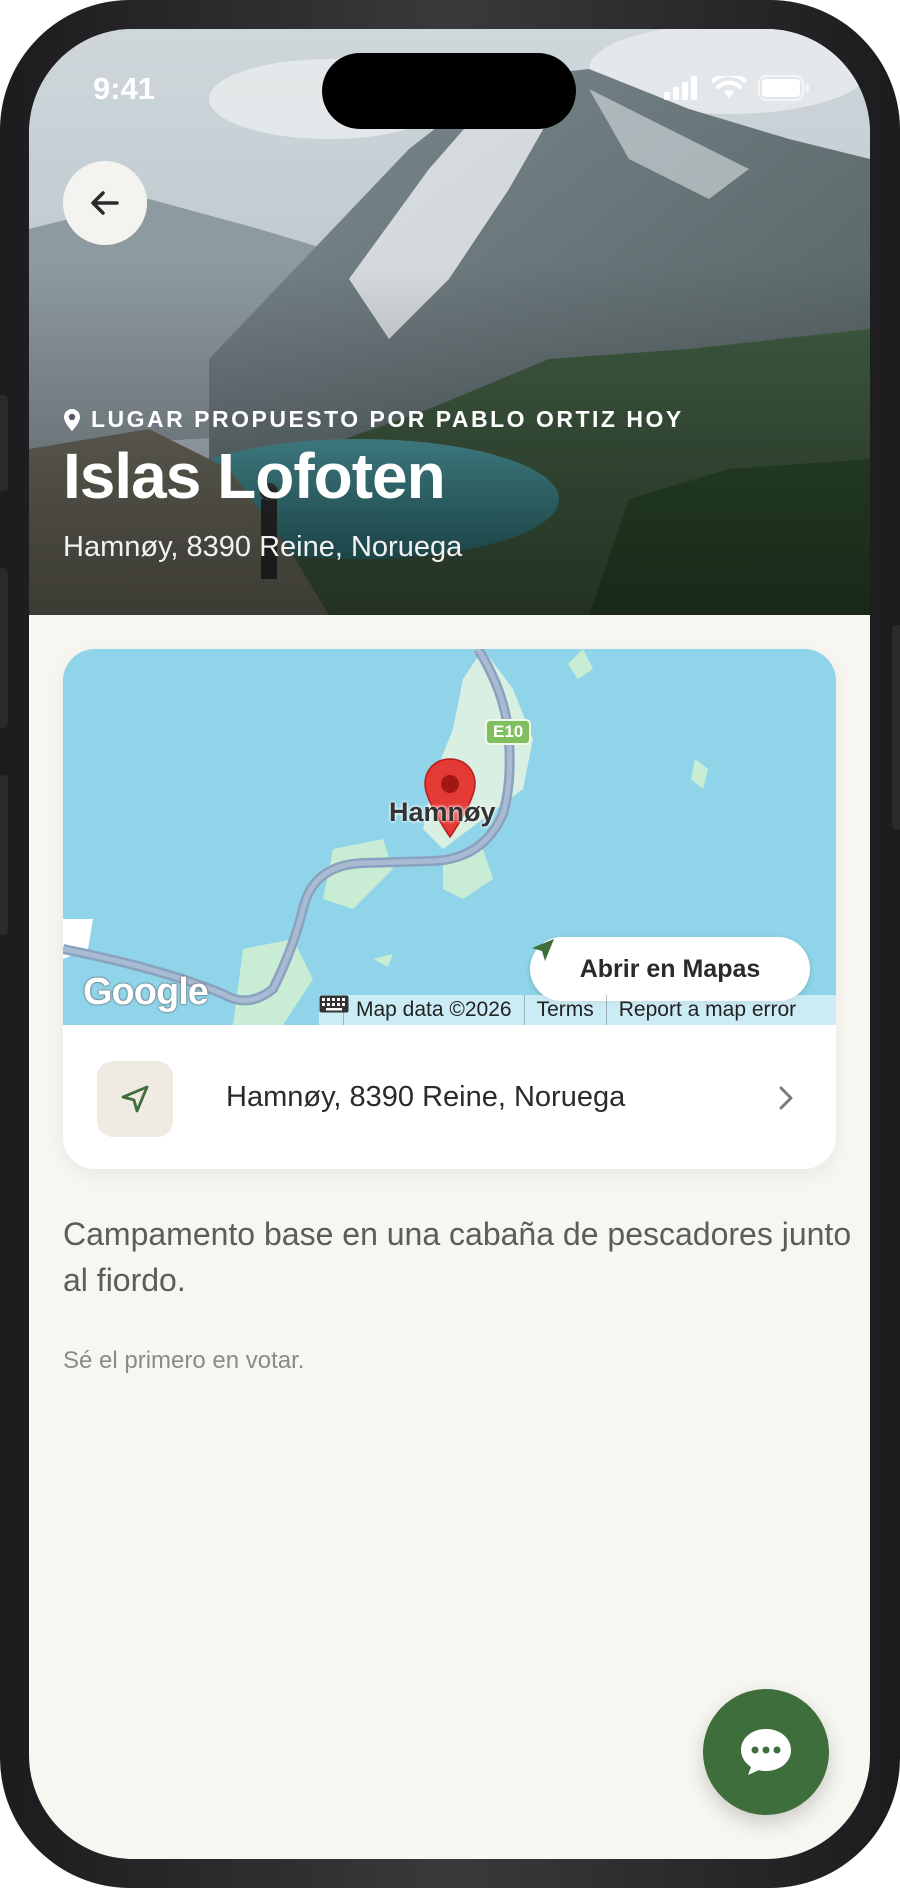 The width and height of the screenshot is (900, 1888). I want to click on location-icon-tile, so click(135, 1099).